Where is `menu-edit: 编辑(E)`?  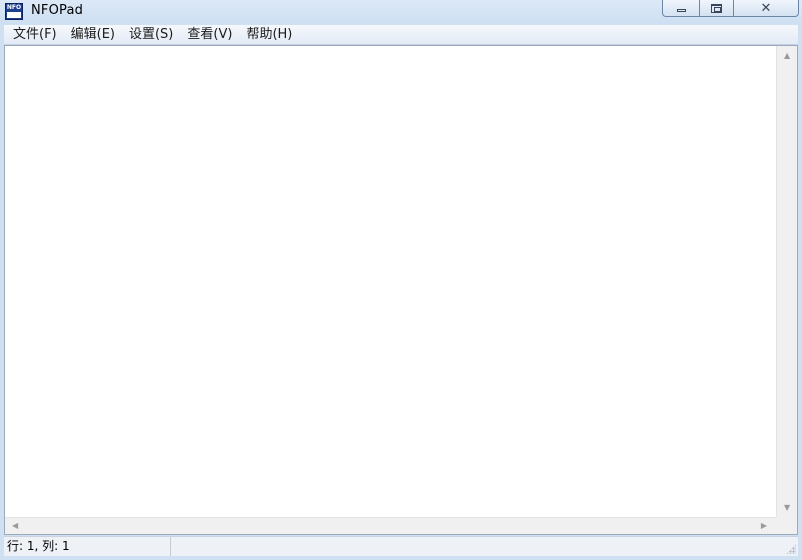 menu-edit: 编辑(E) is located at coordinates (93, 34).